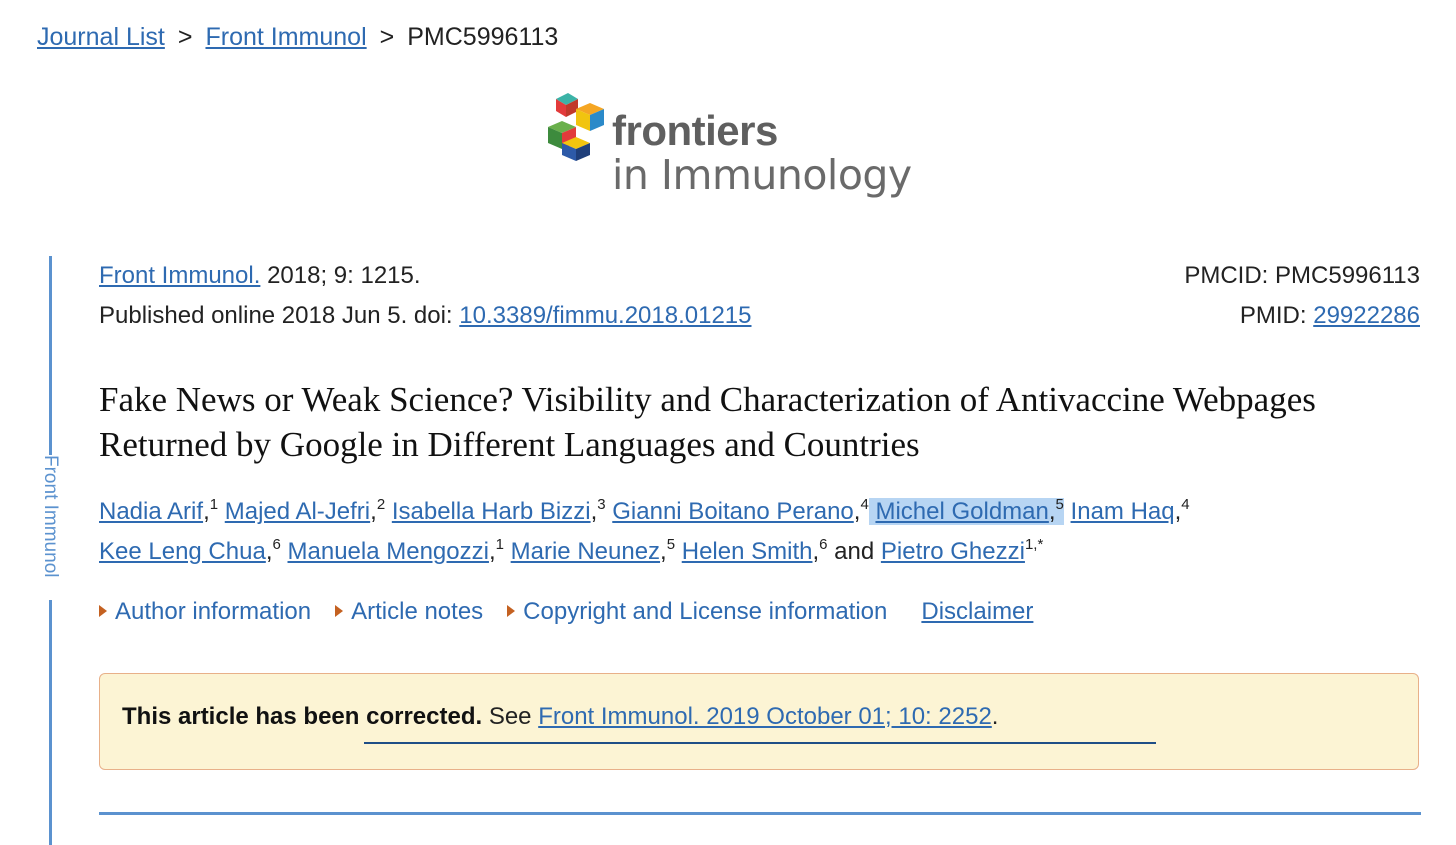 This screenshot has height=845, width=1456. What do you see at coordinates (1366, 315) in the screenshot?
I see `pmid-link: 29922286` at bounding box center [1366, 315].